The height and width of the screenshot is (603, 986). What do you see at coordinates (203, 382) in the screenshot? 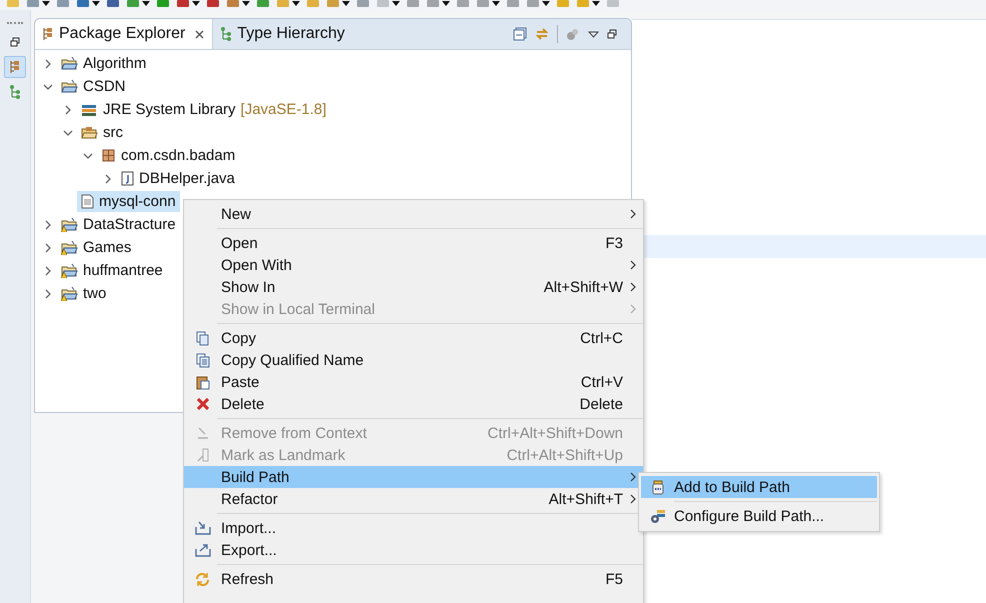
I see `clipboard-icon` at bounding box center [203, 382].